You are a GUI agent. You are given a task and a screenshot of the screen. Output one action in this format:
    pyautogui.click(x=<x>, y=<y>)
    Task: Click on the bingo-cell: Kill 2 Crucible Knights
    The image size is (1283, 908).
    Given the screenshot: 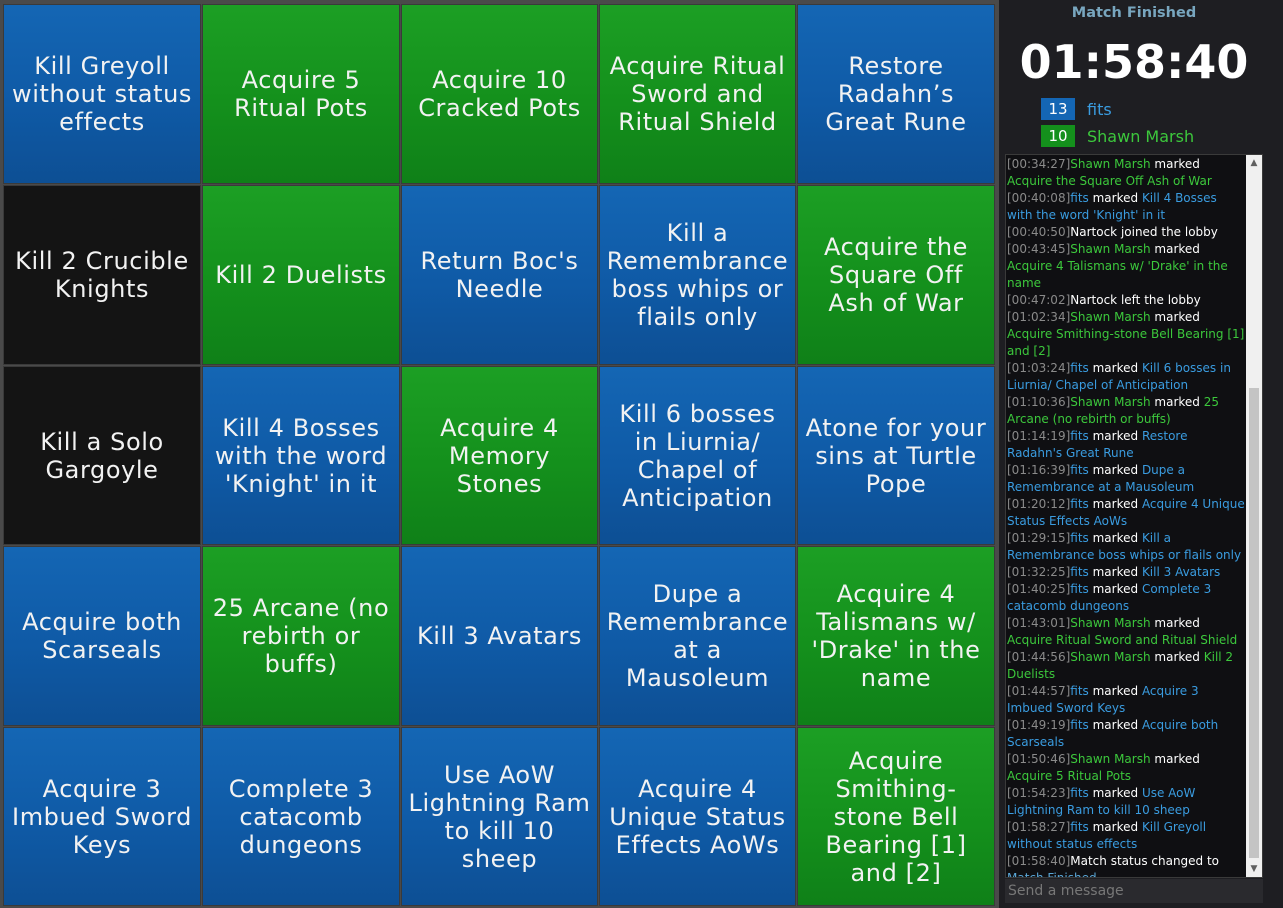 What is the action you would take?
    pyautogui.click(x=102, y=275)
    